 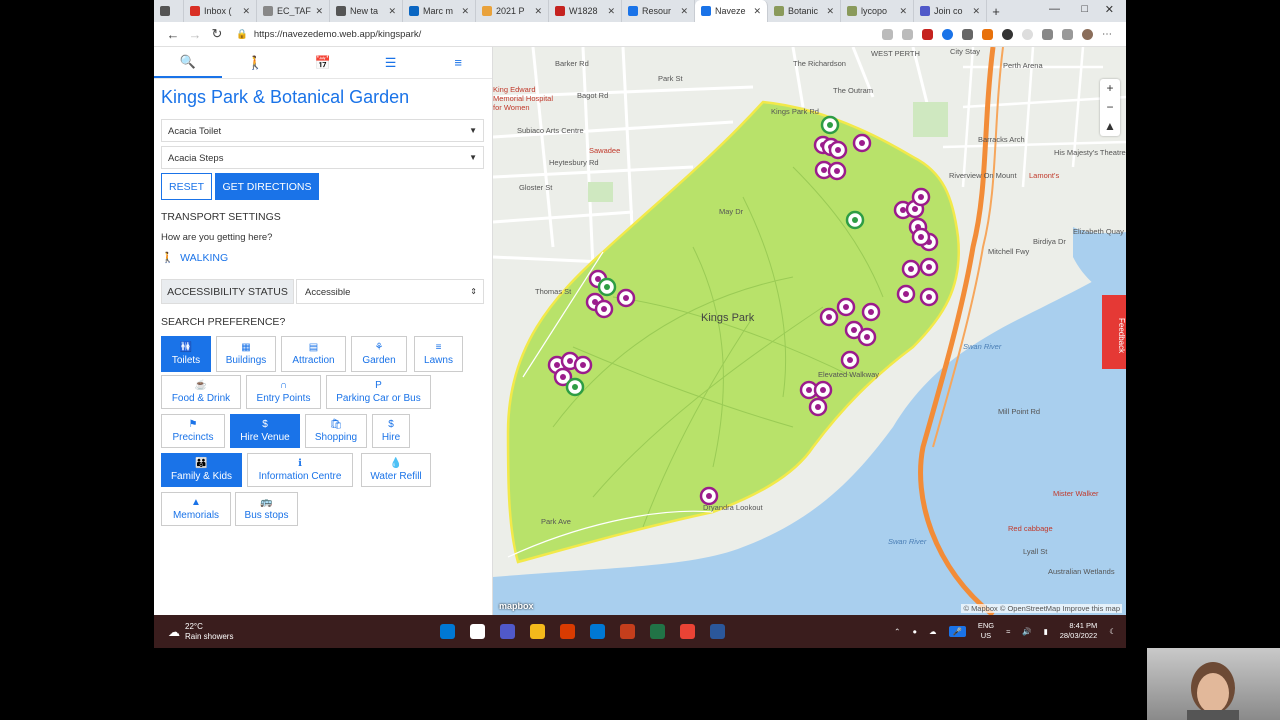 What do you see at coordinates (657, 631) in the screenshot?
I see `mail-app-icon` at bounding box center [657, 631].